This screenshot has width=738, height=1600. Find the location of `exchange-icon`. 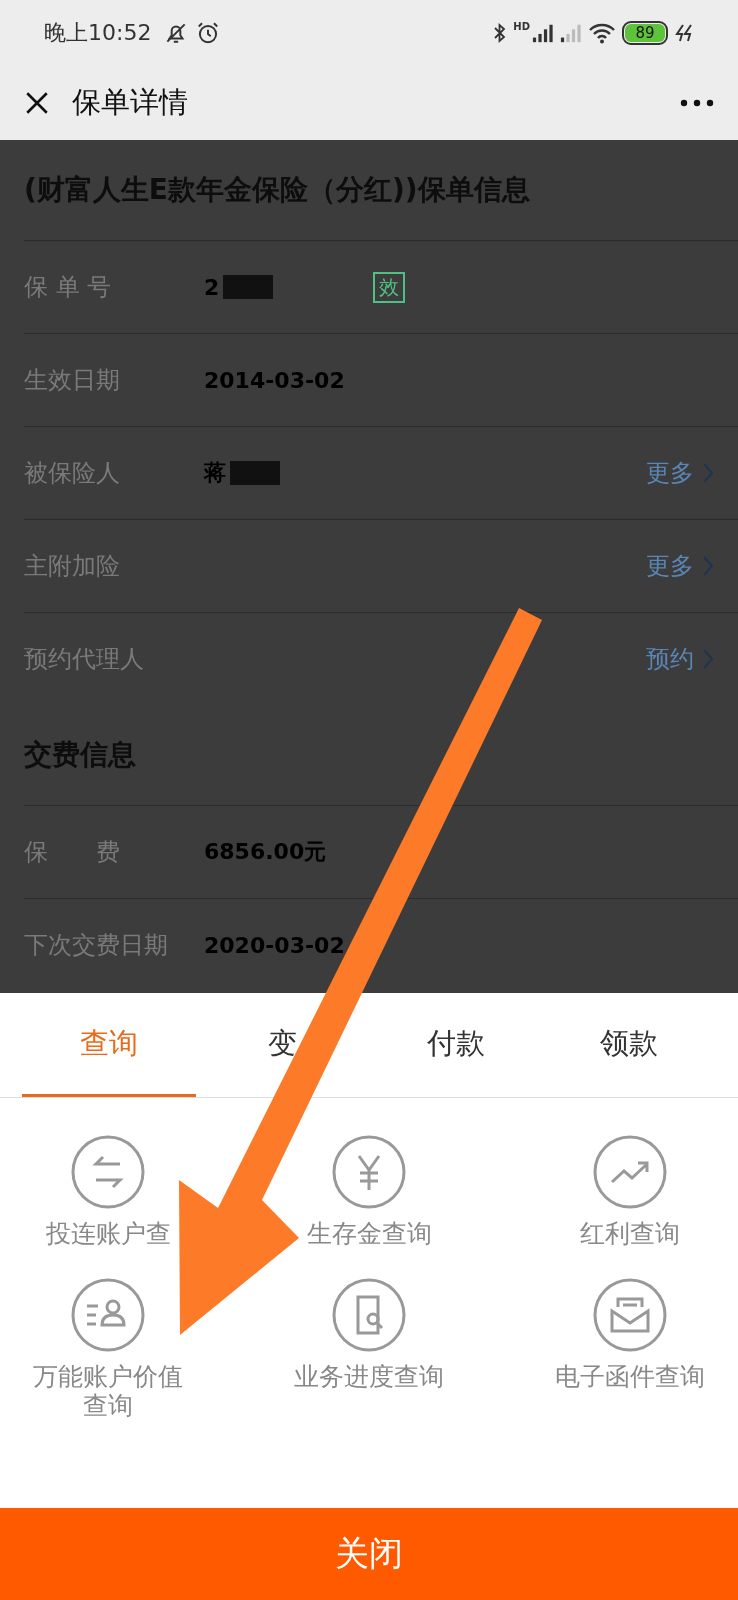

exchange-icon is located at coordinates (108, 1172).